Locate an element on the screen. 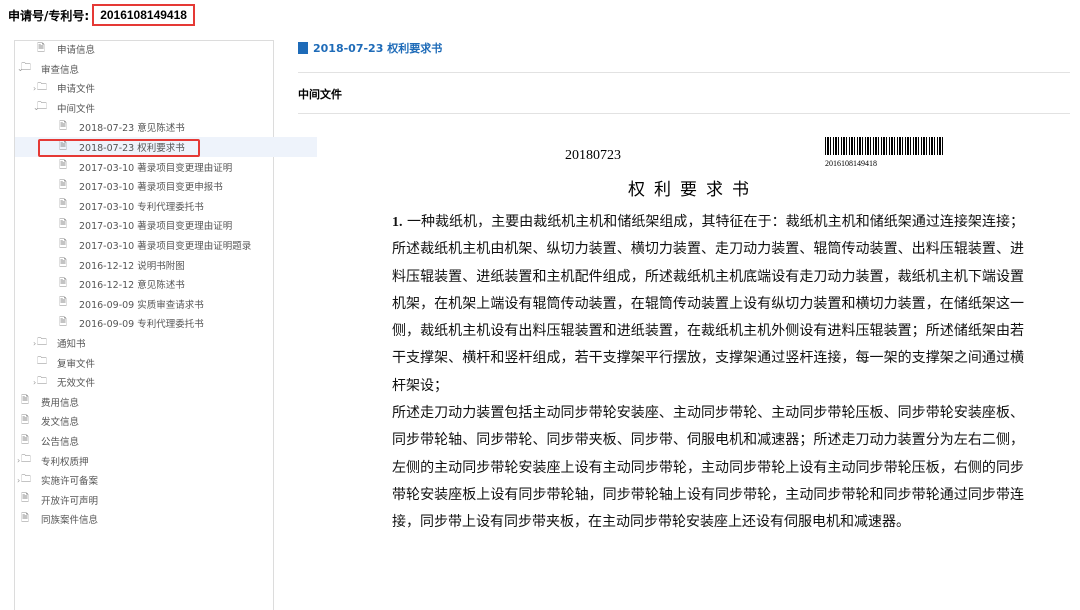 Image resolution: width=1080 pixels, height=610 pixels. folder-icon: 🗀 is located at coordinates (42, 362).